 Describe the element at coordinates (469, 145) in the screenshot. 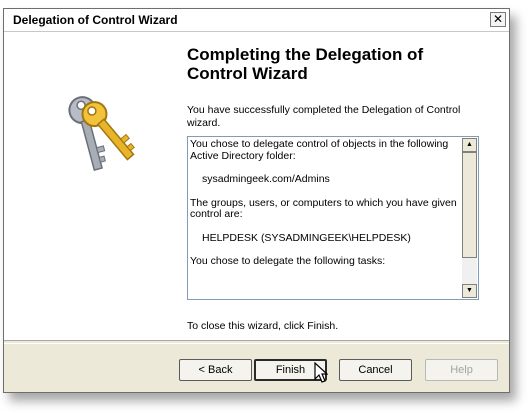

I see `scroll-up-icon: ▲` at that location.